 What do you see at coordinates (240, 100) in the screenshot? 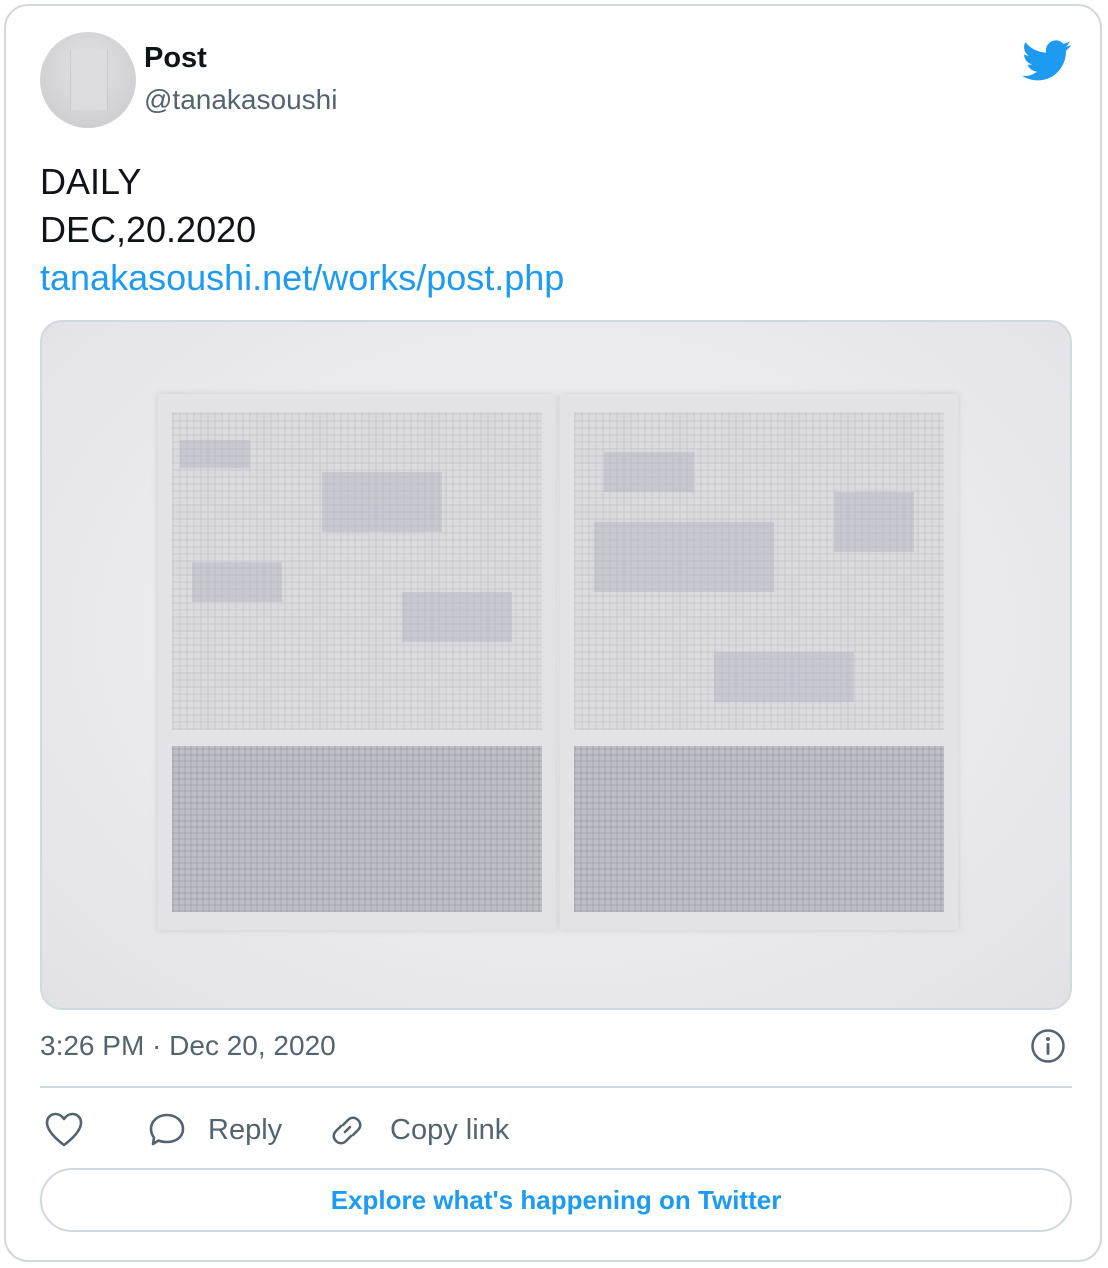
I see `author-handle: @tanakasoushi` at bounding box center [240, 100].